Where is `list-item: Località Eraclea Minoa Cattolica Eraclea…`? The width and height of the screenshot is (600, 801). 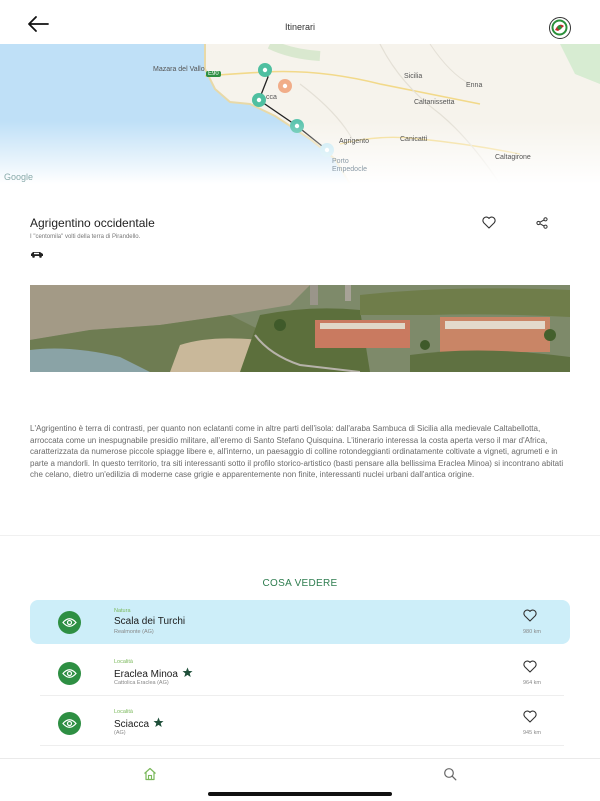
list-item: Località Eraclea Minoa Cattolica Eraclea… is located at coordinates (300, 673).